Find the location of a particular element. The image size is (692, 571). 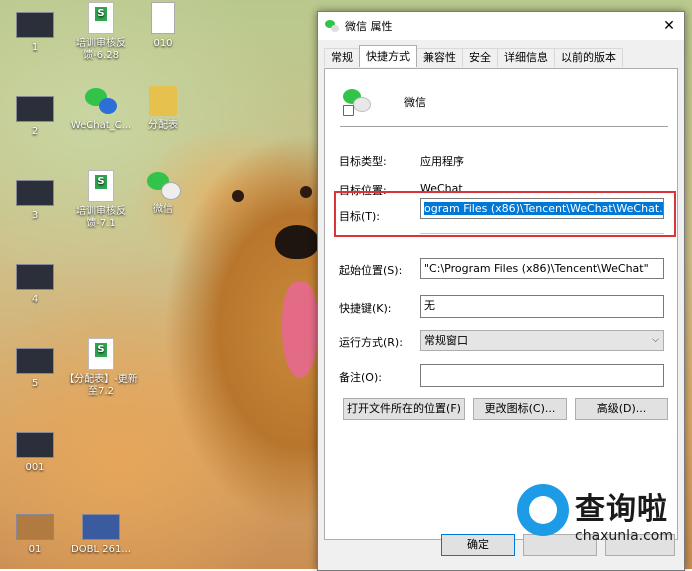

desktop-icon: 010 is located at coordinates (163, 26).